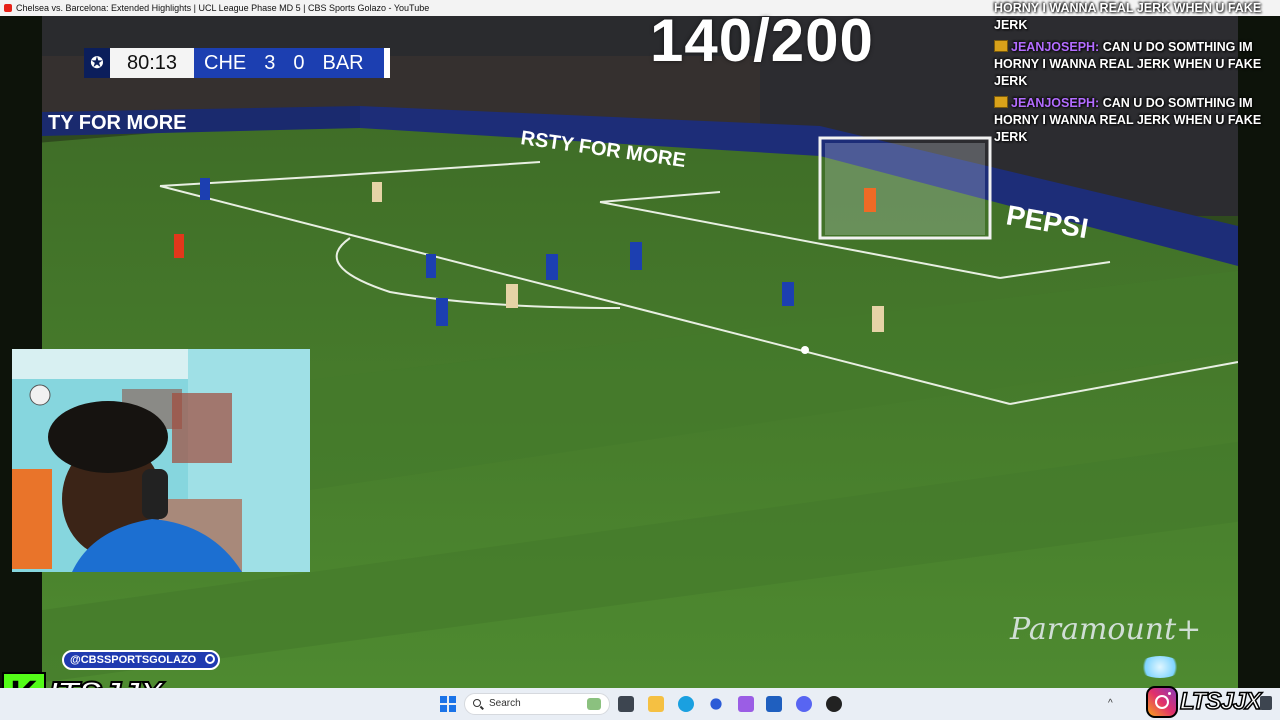  What do you see at coordinates (117, 123) in the screenshot?
I see `ad-text-left: TY FOR MORE` at bounding box center [117, 123].